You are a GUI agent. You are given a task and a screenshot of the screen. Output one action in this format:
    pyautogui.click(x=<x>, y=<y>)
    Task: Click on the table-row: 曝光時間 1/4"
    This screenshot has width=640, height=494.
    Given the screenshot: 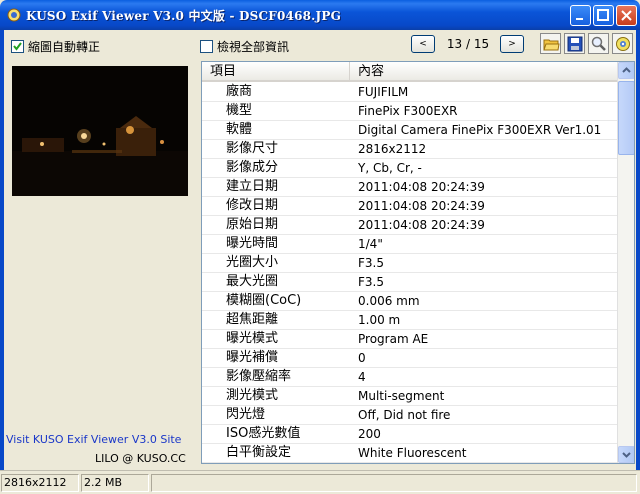 What is the action you would take?
    pyautogui.click(x=410, y=244)
    